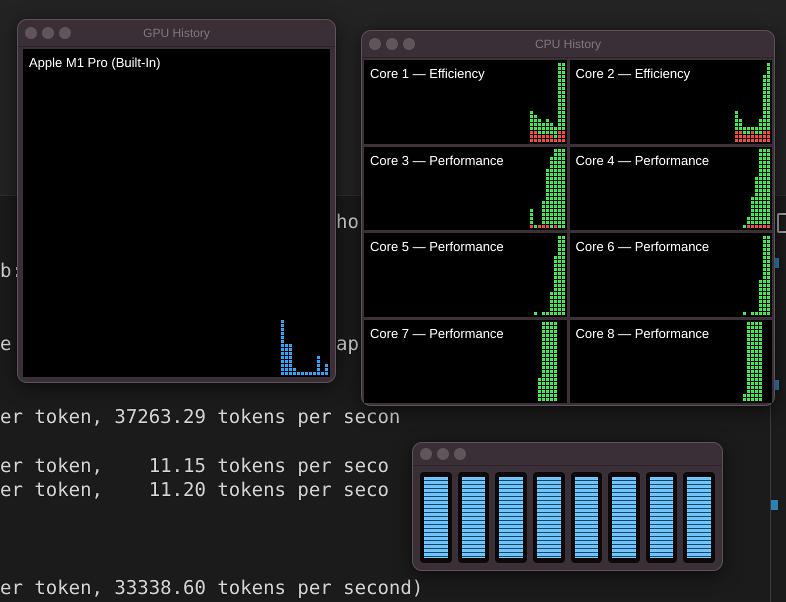 The image size is (786, 602). What do you see at coordinates (437, 333) in the screenshot?
I see `core-label: Core 7 — Performance` at bounding box center [437, 333].